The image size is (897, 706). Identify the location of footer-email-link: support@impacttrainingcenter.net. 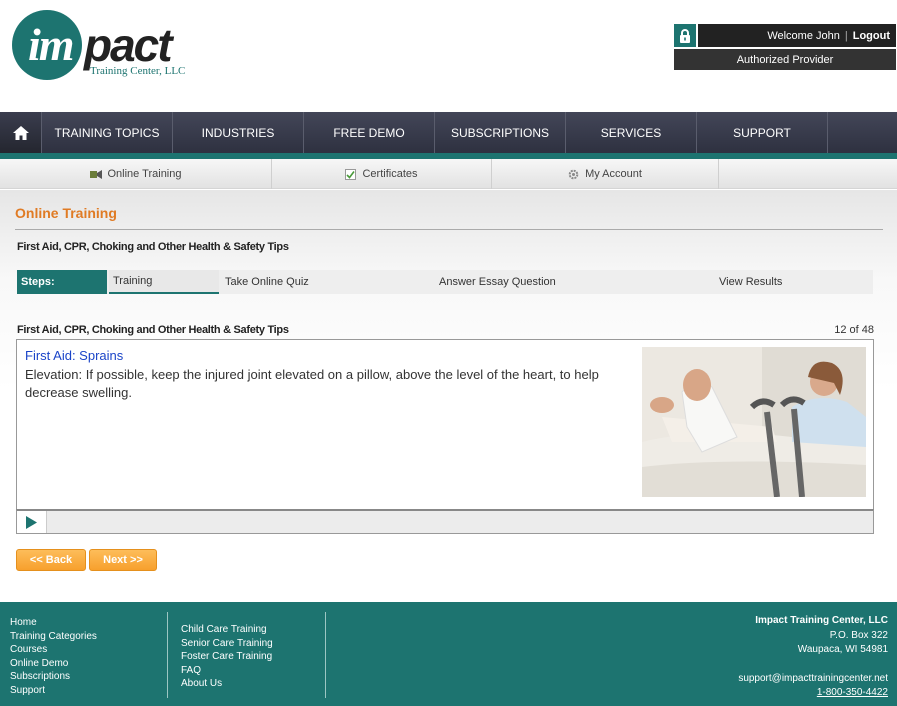
(813, 679).